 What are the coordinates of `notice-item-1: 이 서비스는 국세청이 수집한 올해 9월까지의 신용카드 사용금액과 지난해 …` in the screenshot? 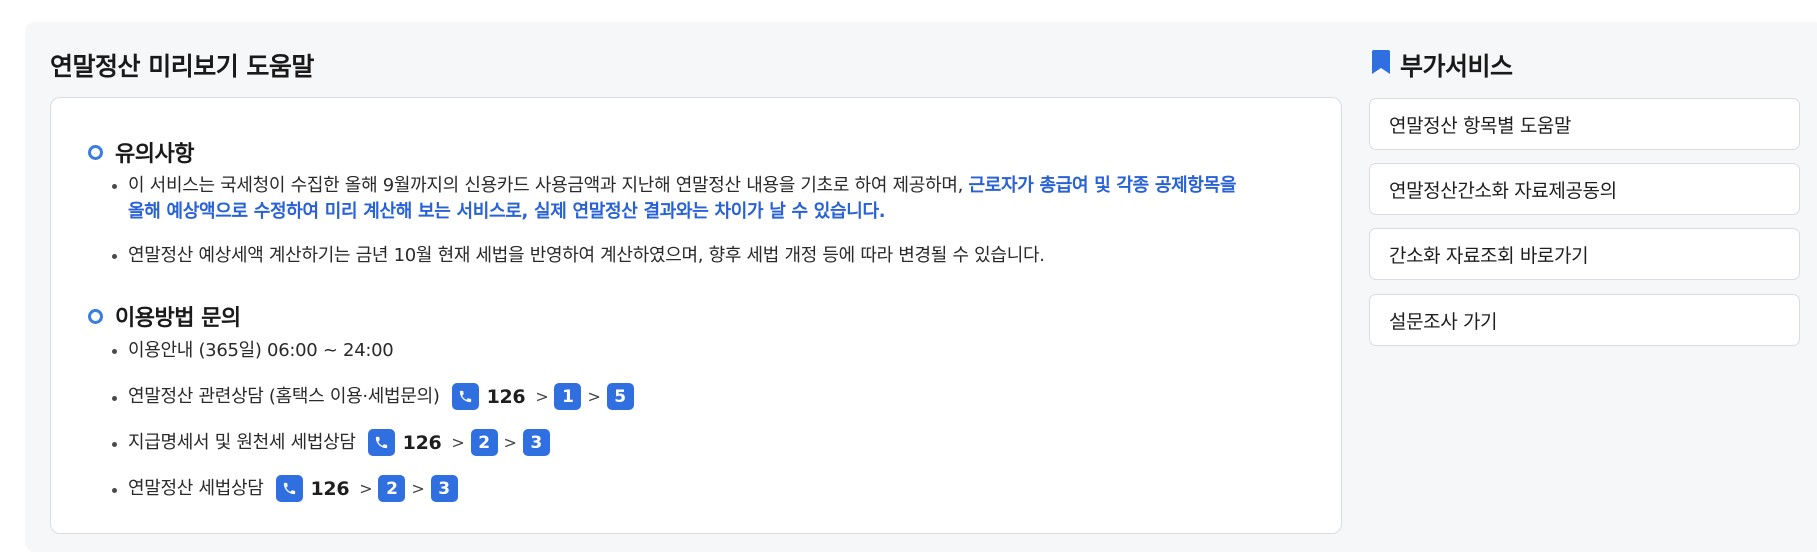 It's located at (712, 199).